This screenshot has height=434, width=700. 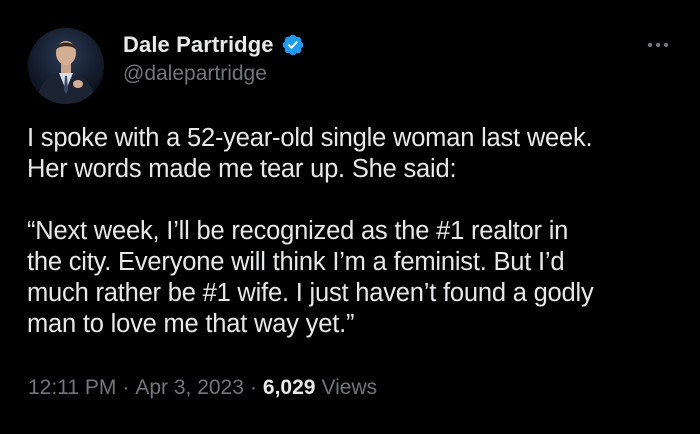 What do you see at coordinates (349, 387) in the screenshot?
I see `views-label: Views` at bounding box center [349, 387].